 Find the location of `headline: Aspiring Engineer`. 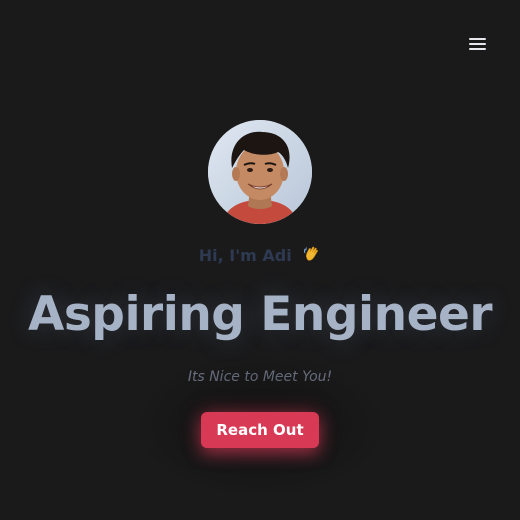

headline: Aspiring Engineer is located at coordinates (260, 314).